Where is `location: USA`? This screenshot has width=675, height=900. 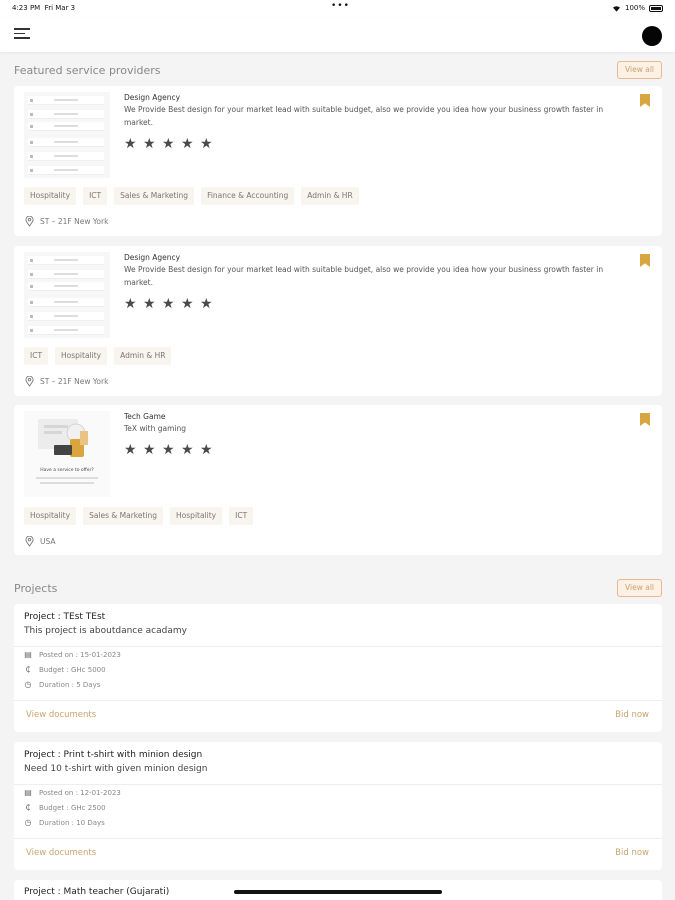 location: USA is located at coordinates (40, 541).